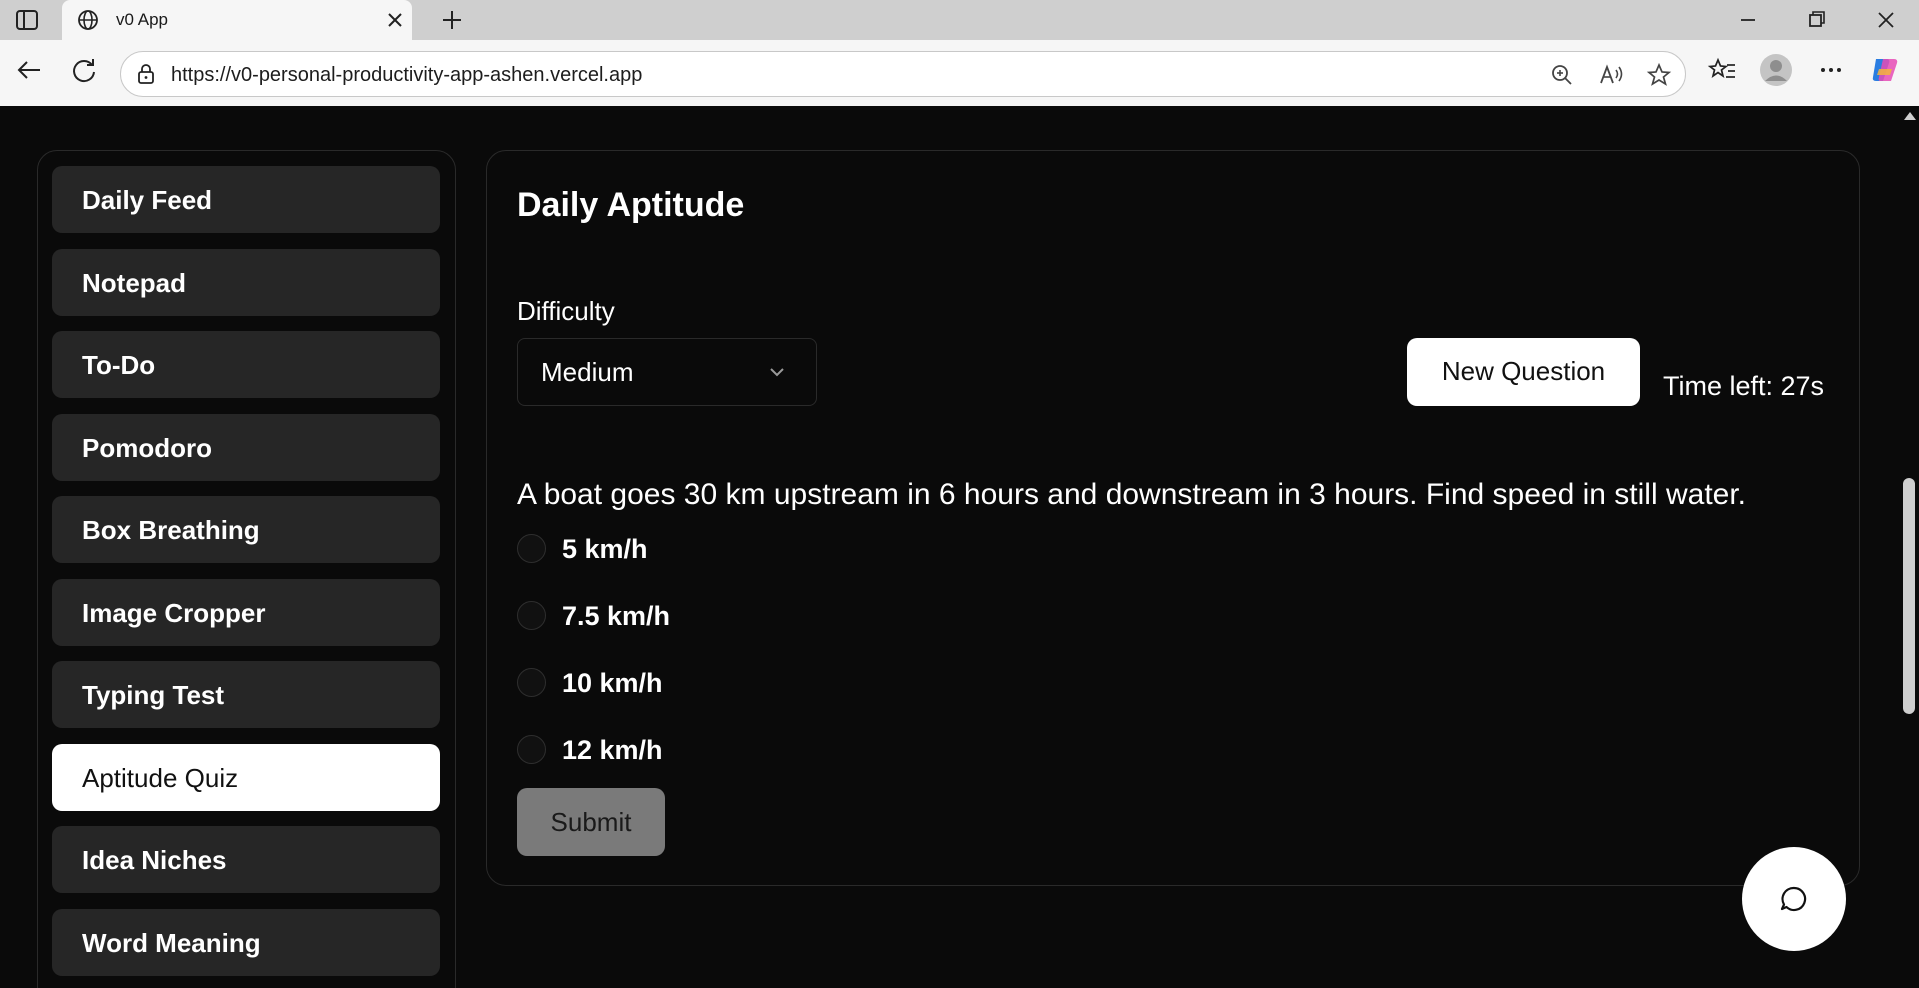 This screenshot has height=988, width=1919. Describe the element at coordinates (1910, 116) in the screenshot. I see `scroll-up-arrow-icon` at that location.